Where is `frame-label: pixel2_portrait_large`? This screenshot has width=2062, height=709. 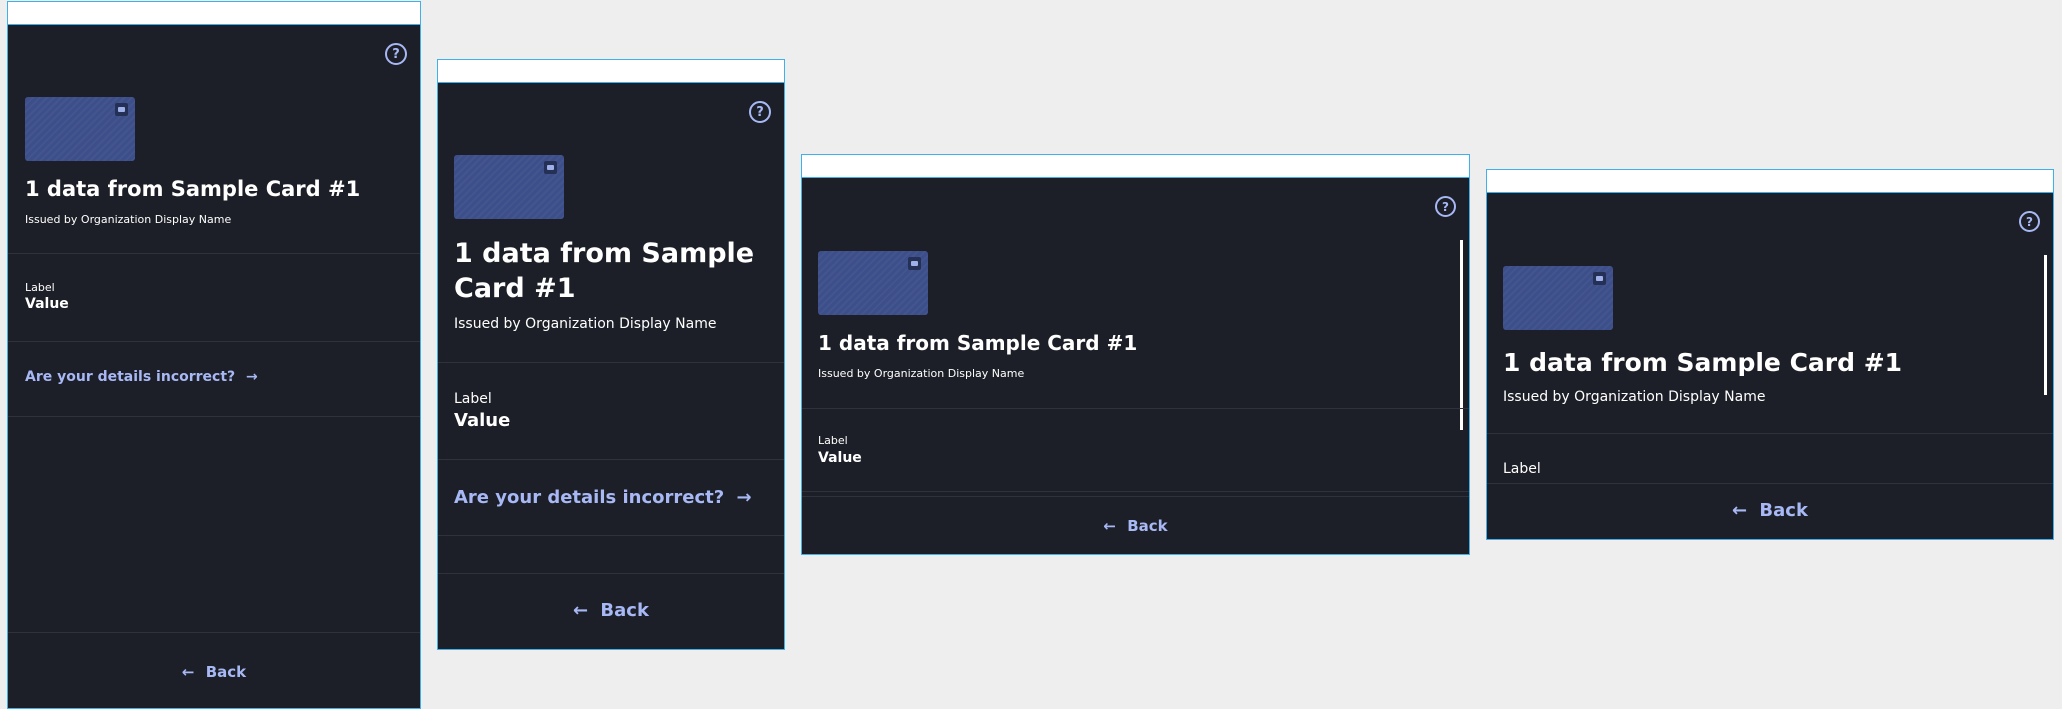
frame-label: pixel2_portrait_large is located at coordinates (611, 71).